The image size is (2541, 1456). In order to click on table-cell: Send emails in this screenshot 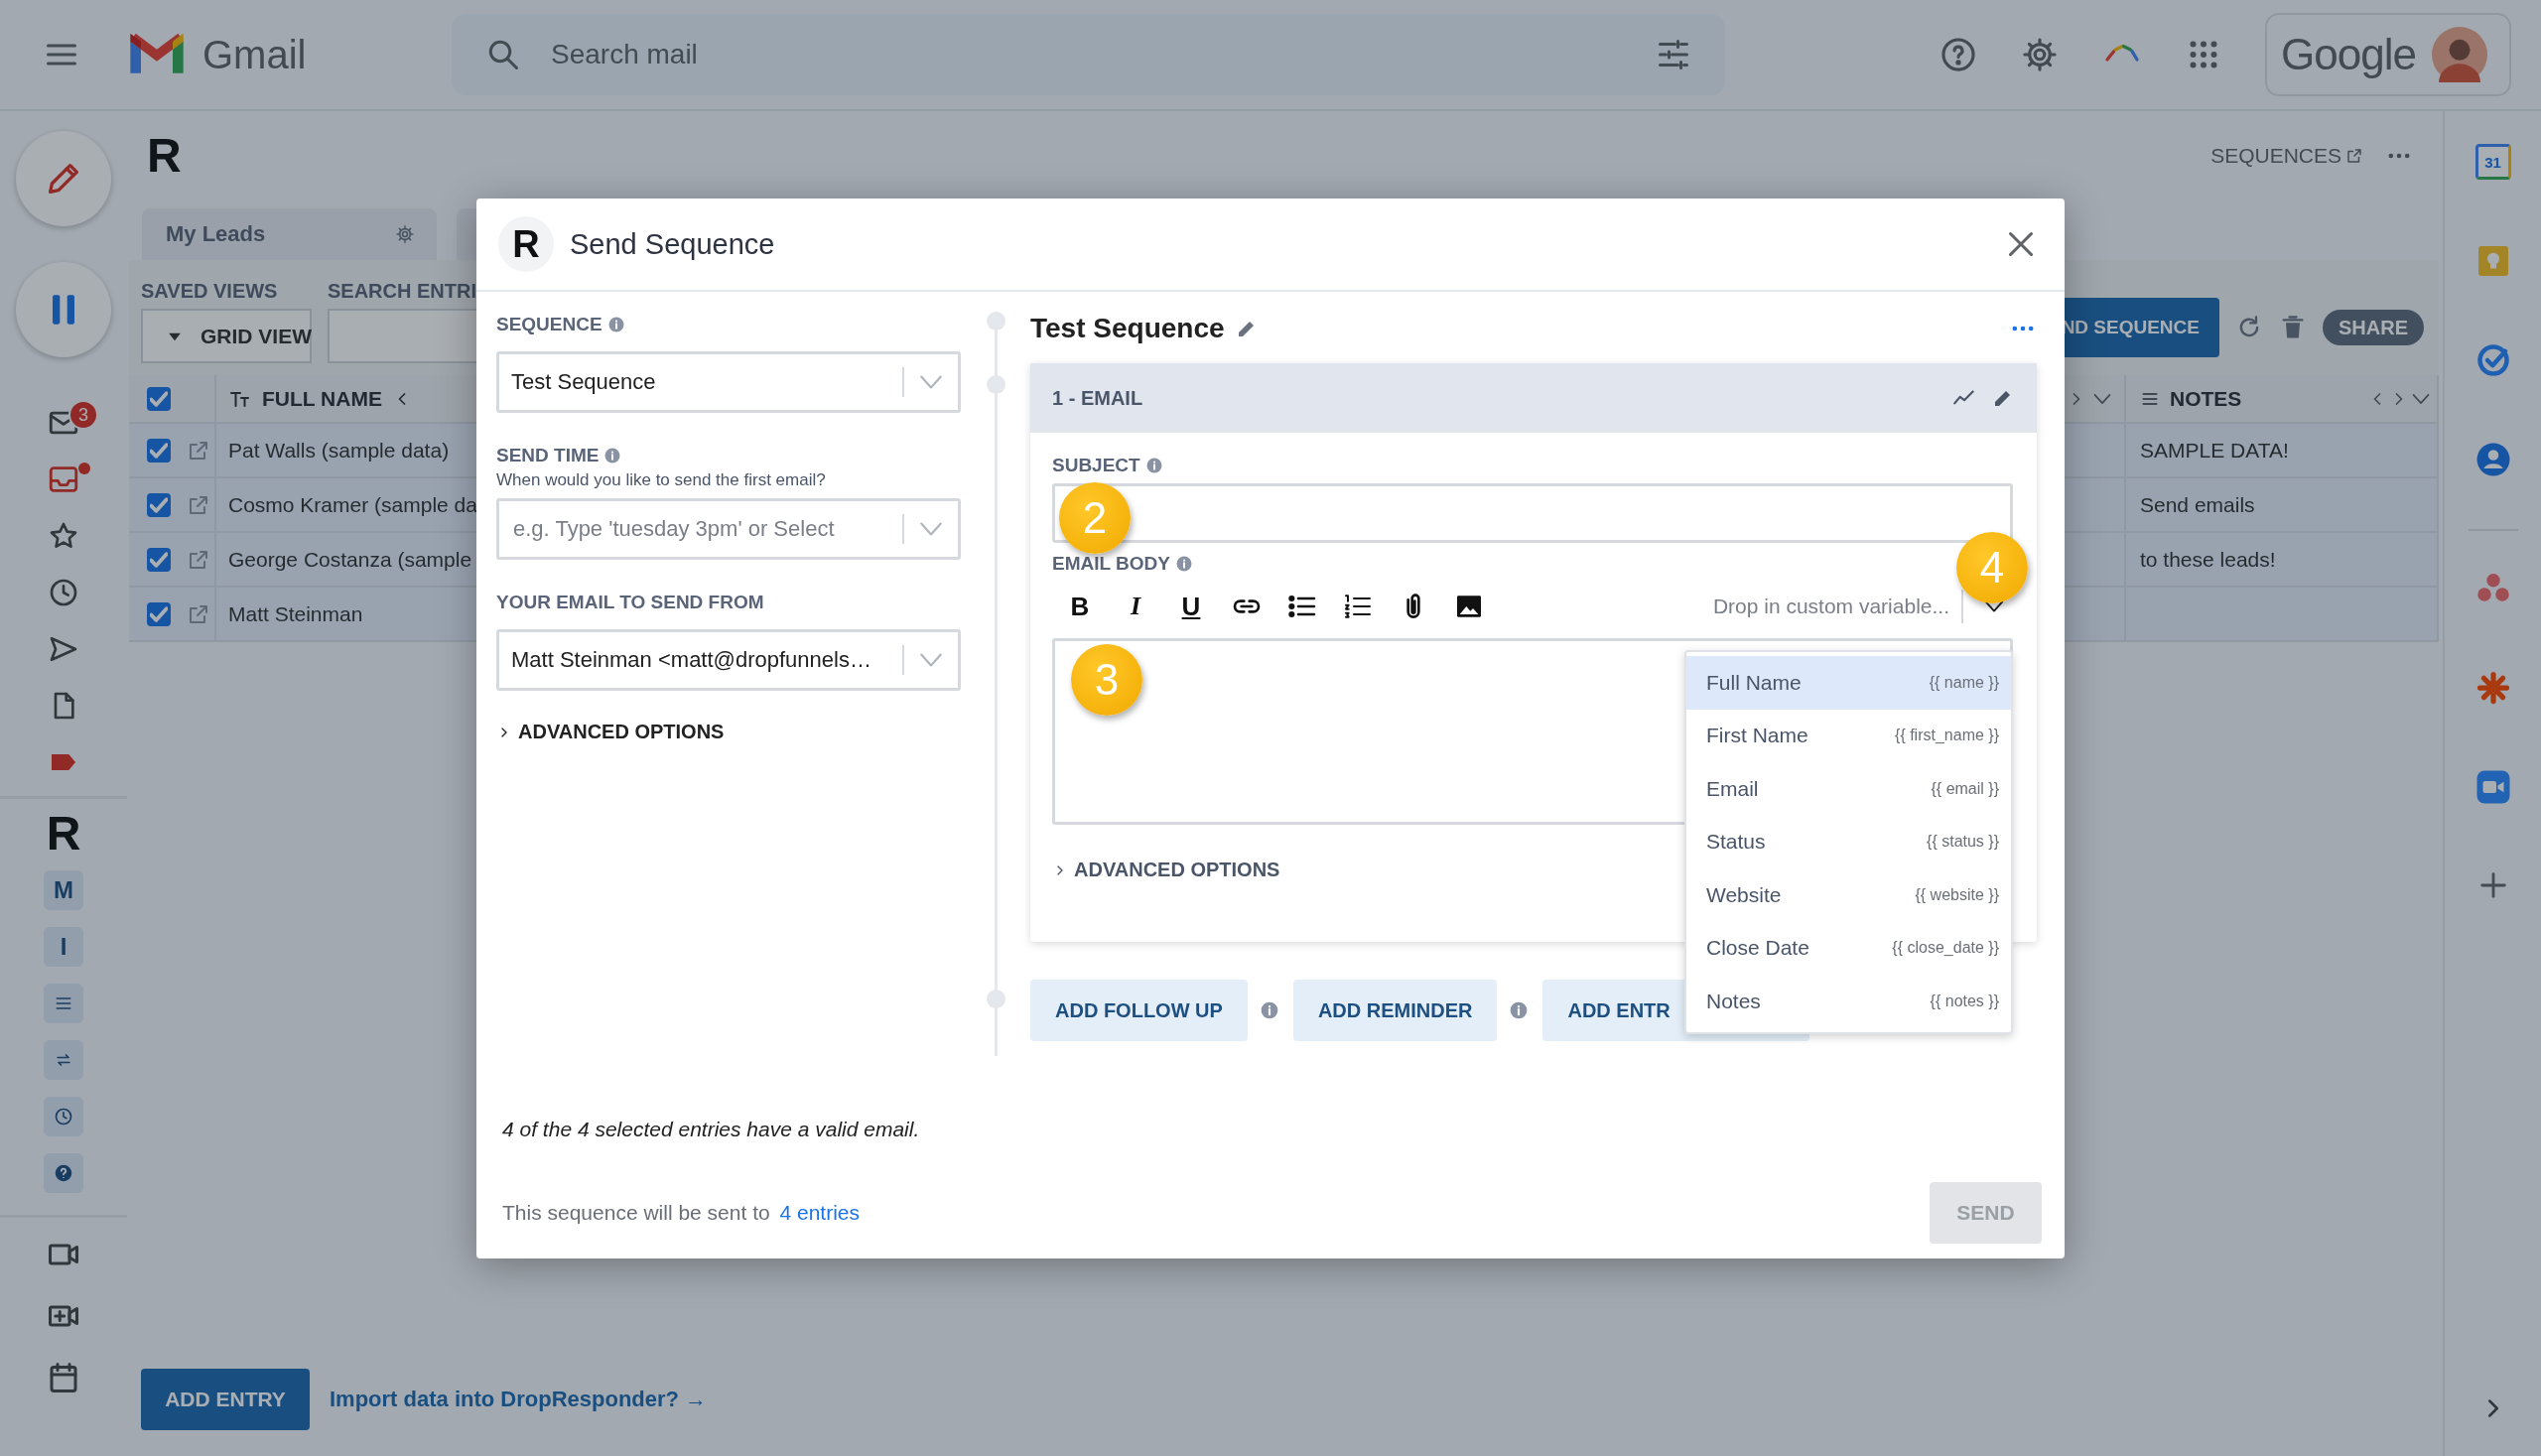, I will do `click(2198, 504)`.